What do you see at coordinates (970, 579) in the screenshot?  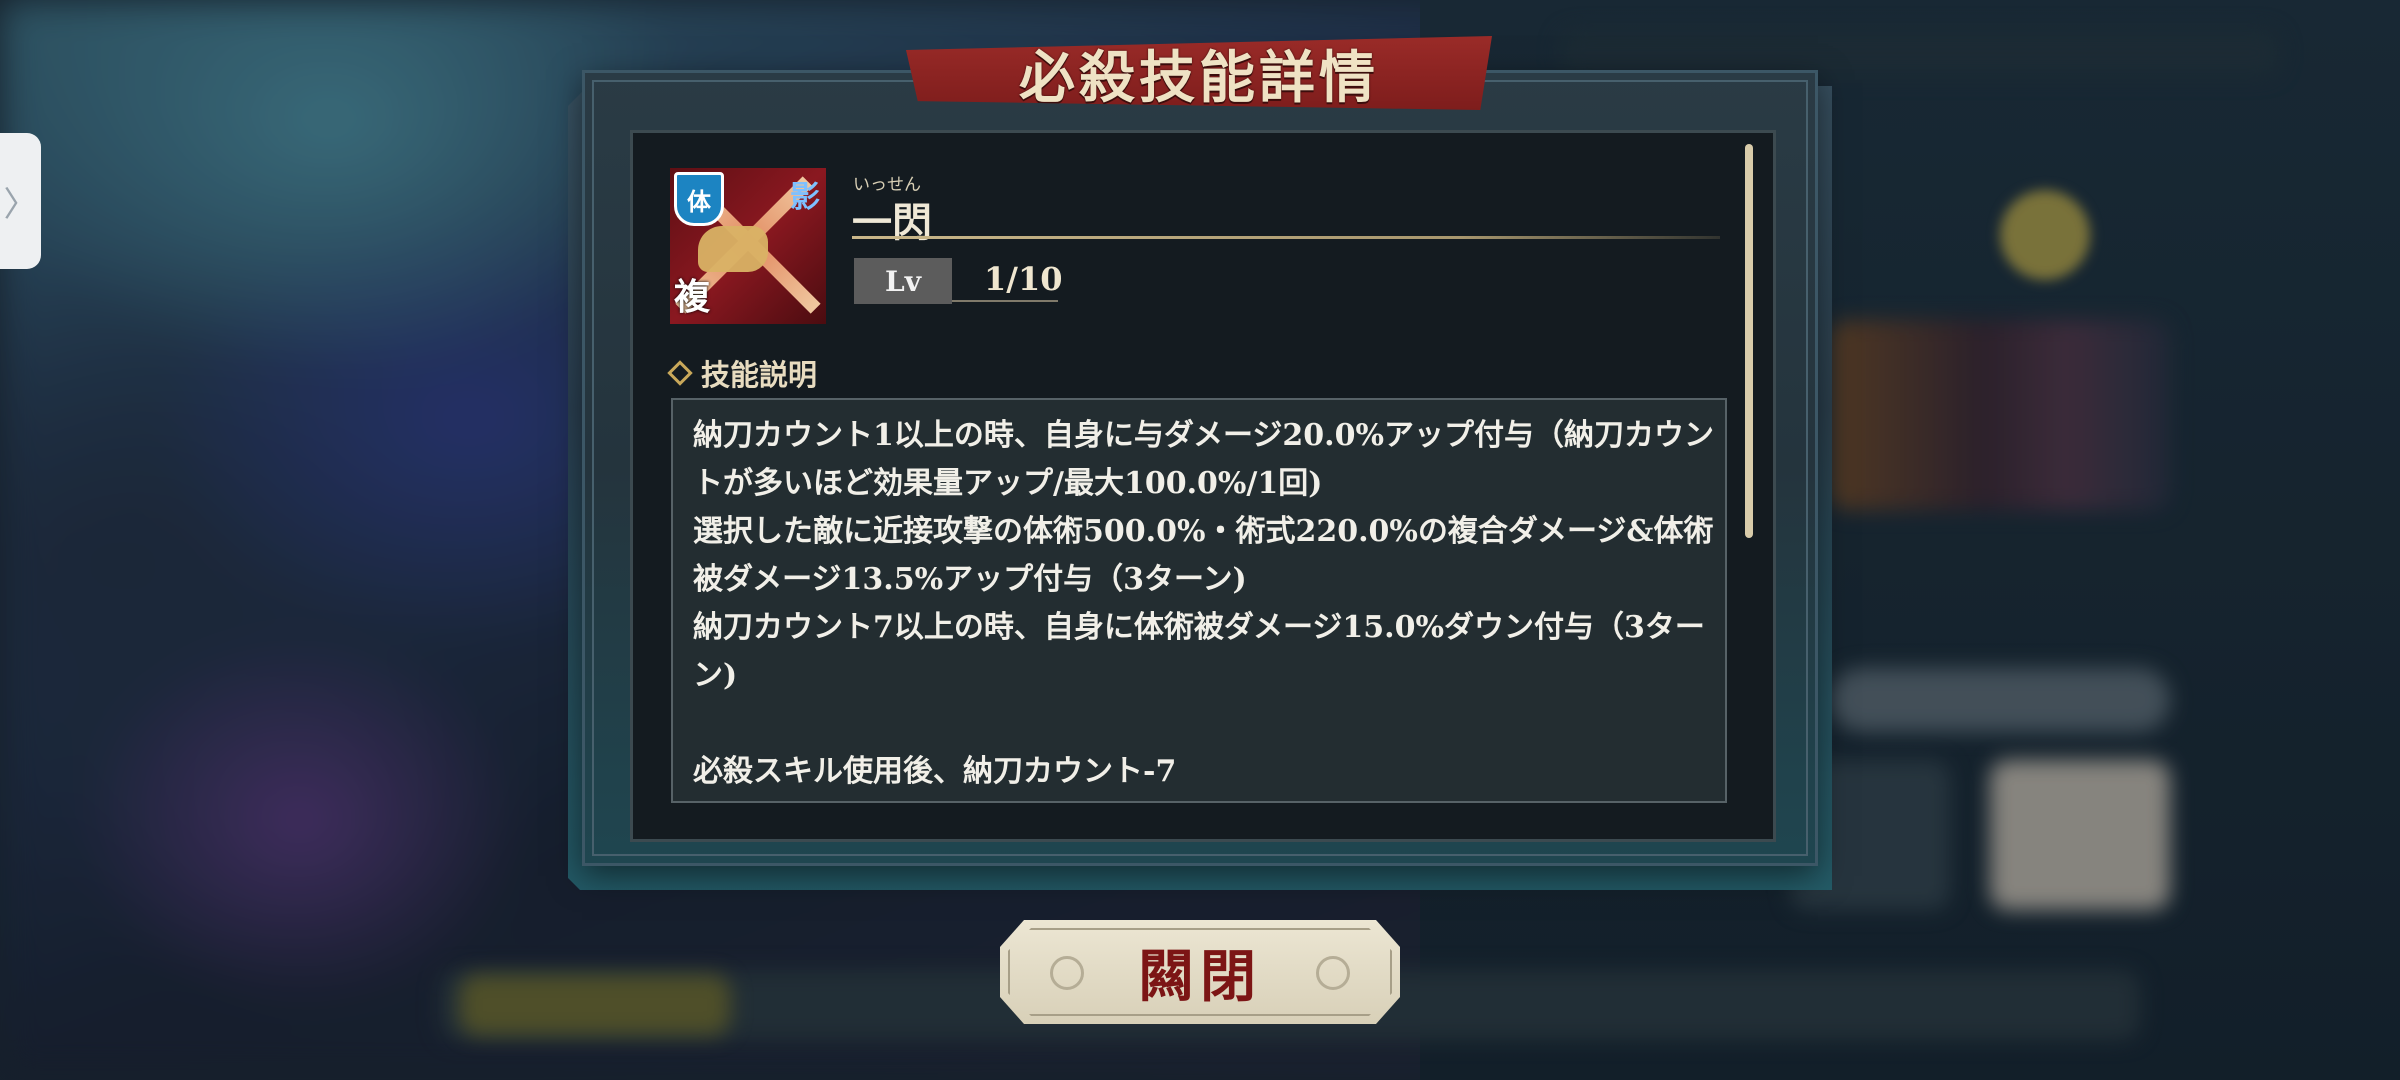 I see `description-line: 被ダメージ13.5%アップ付与（3ターン)` at bounding box center [970, 579].